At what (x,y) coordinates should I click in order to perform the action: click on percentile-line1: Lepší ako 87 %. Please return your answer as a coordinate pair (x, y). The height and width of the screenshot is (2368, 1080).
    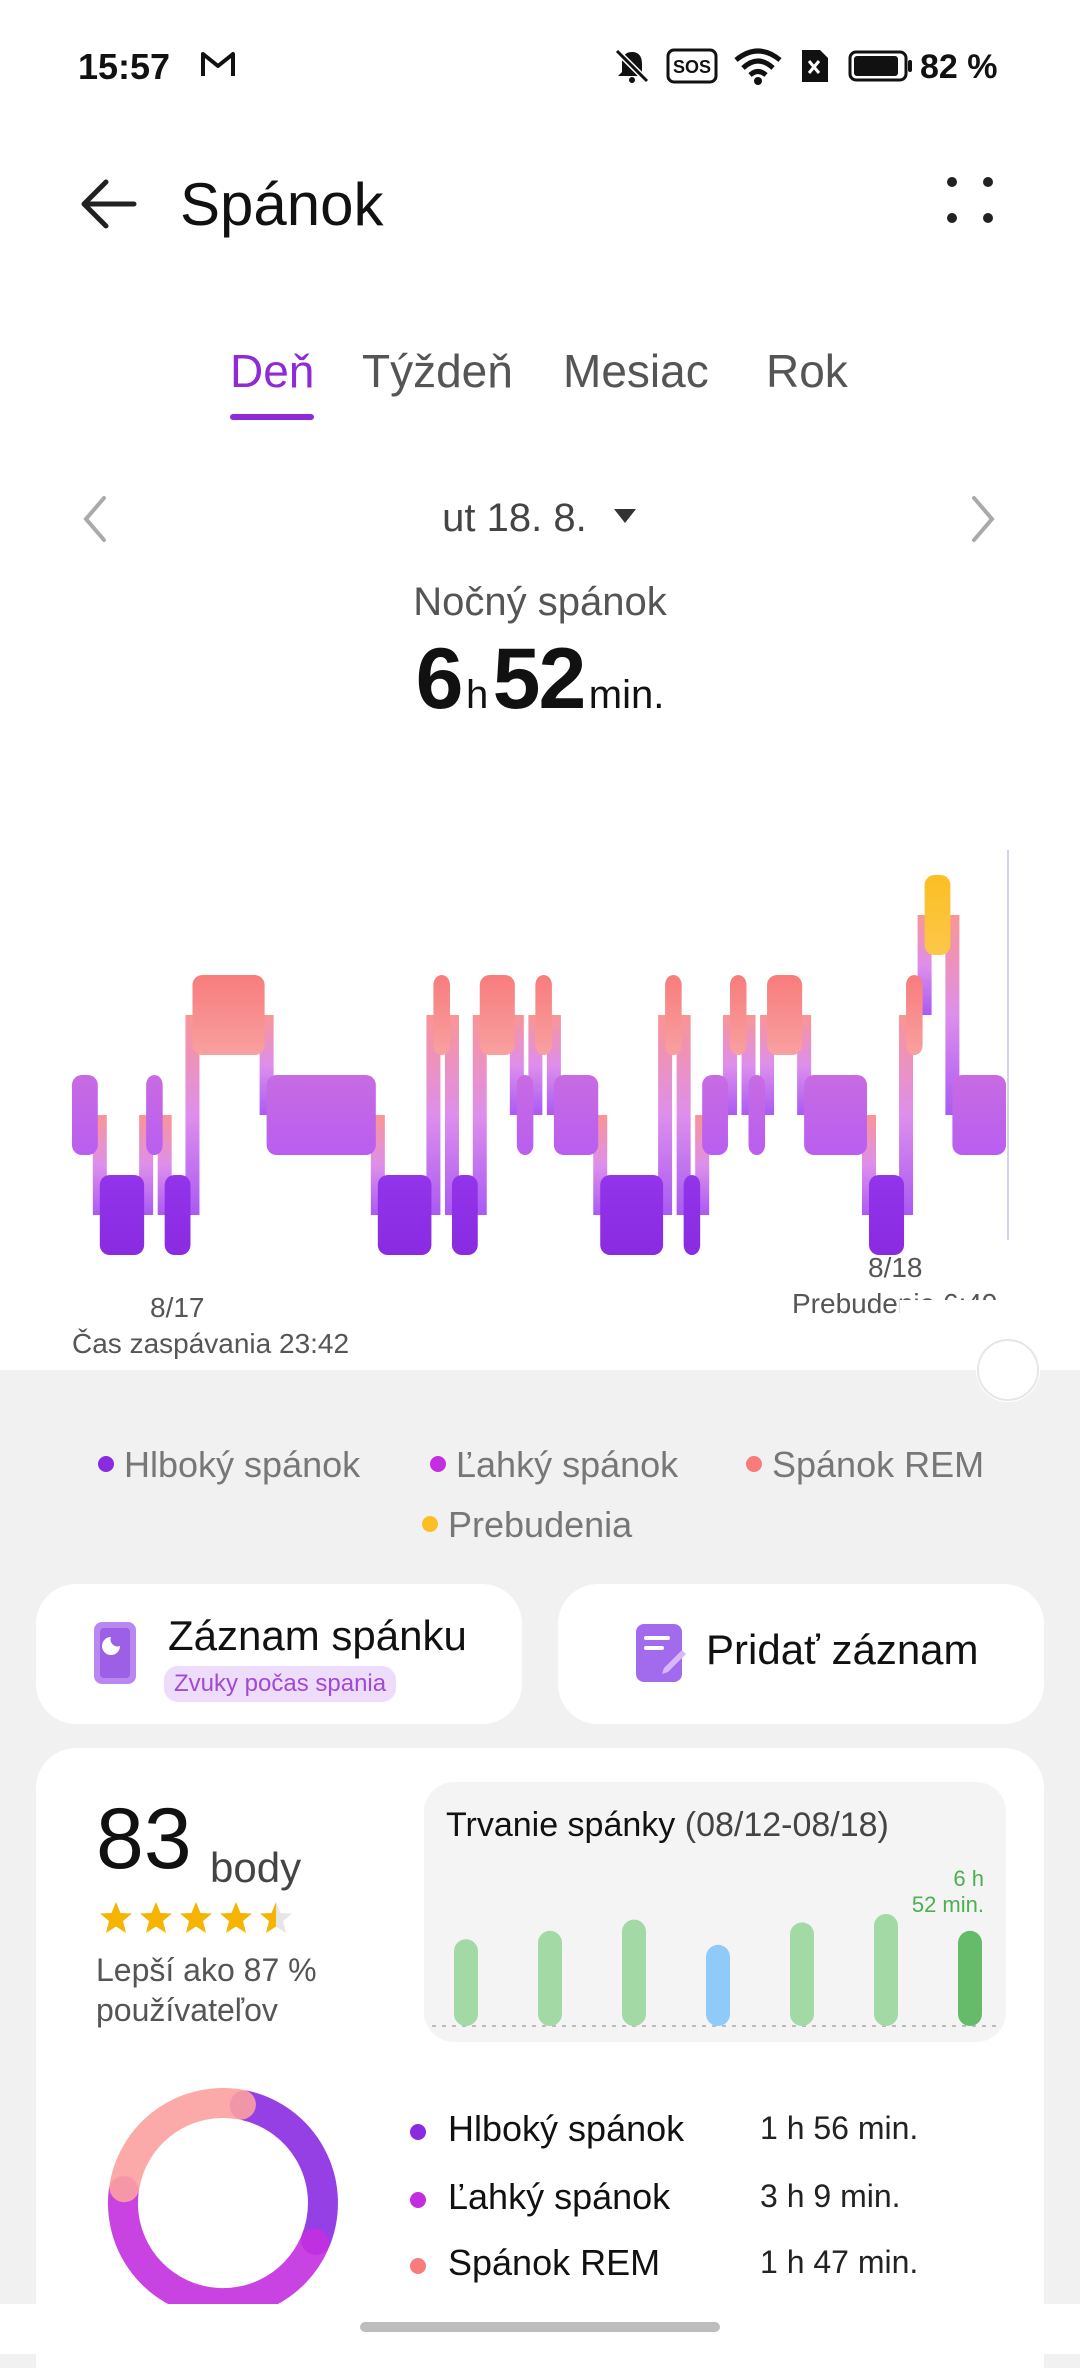
    Looking at the image, I should click on (206, 1970).